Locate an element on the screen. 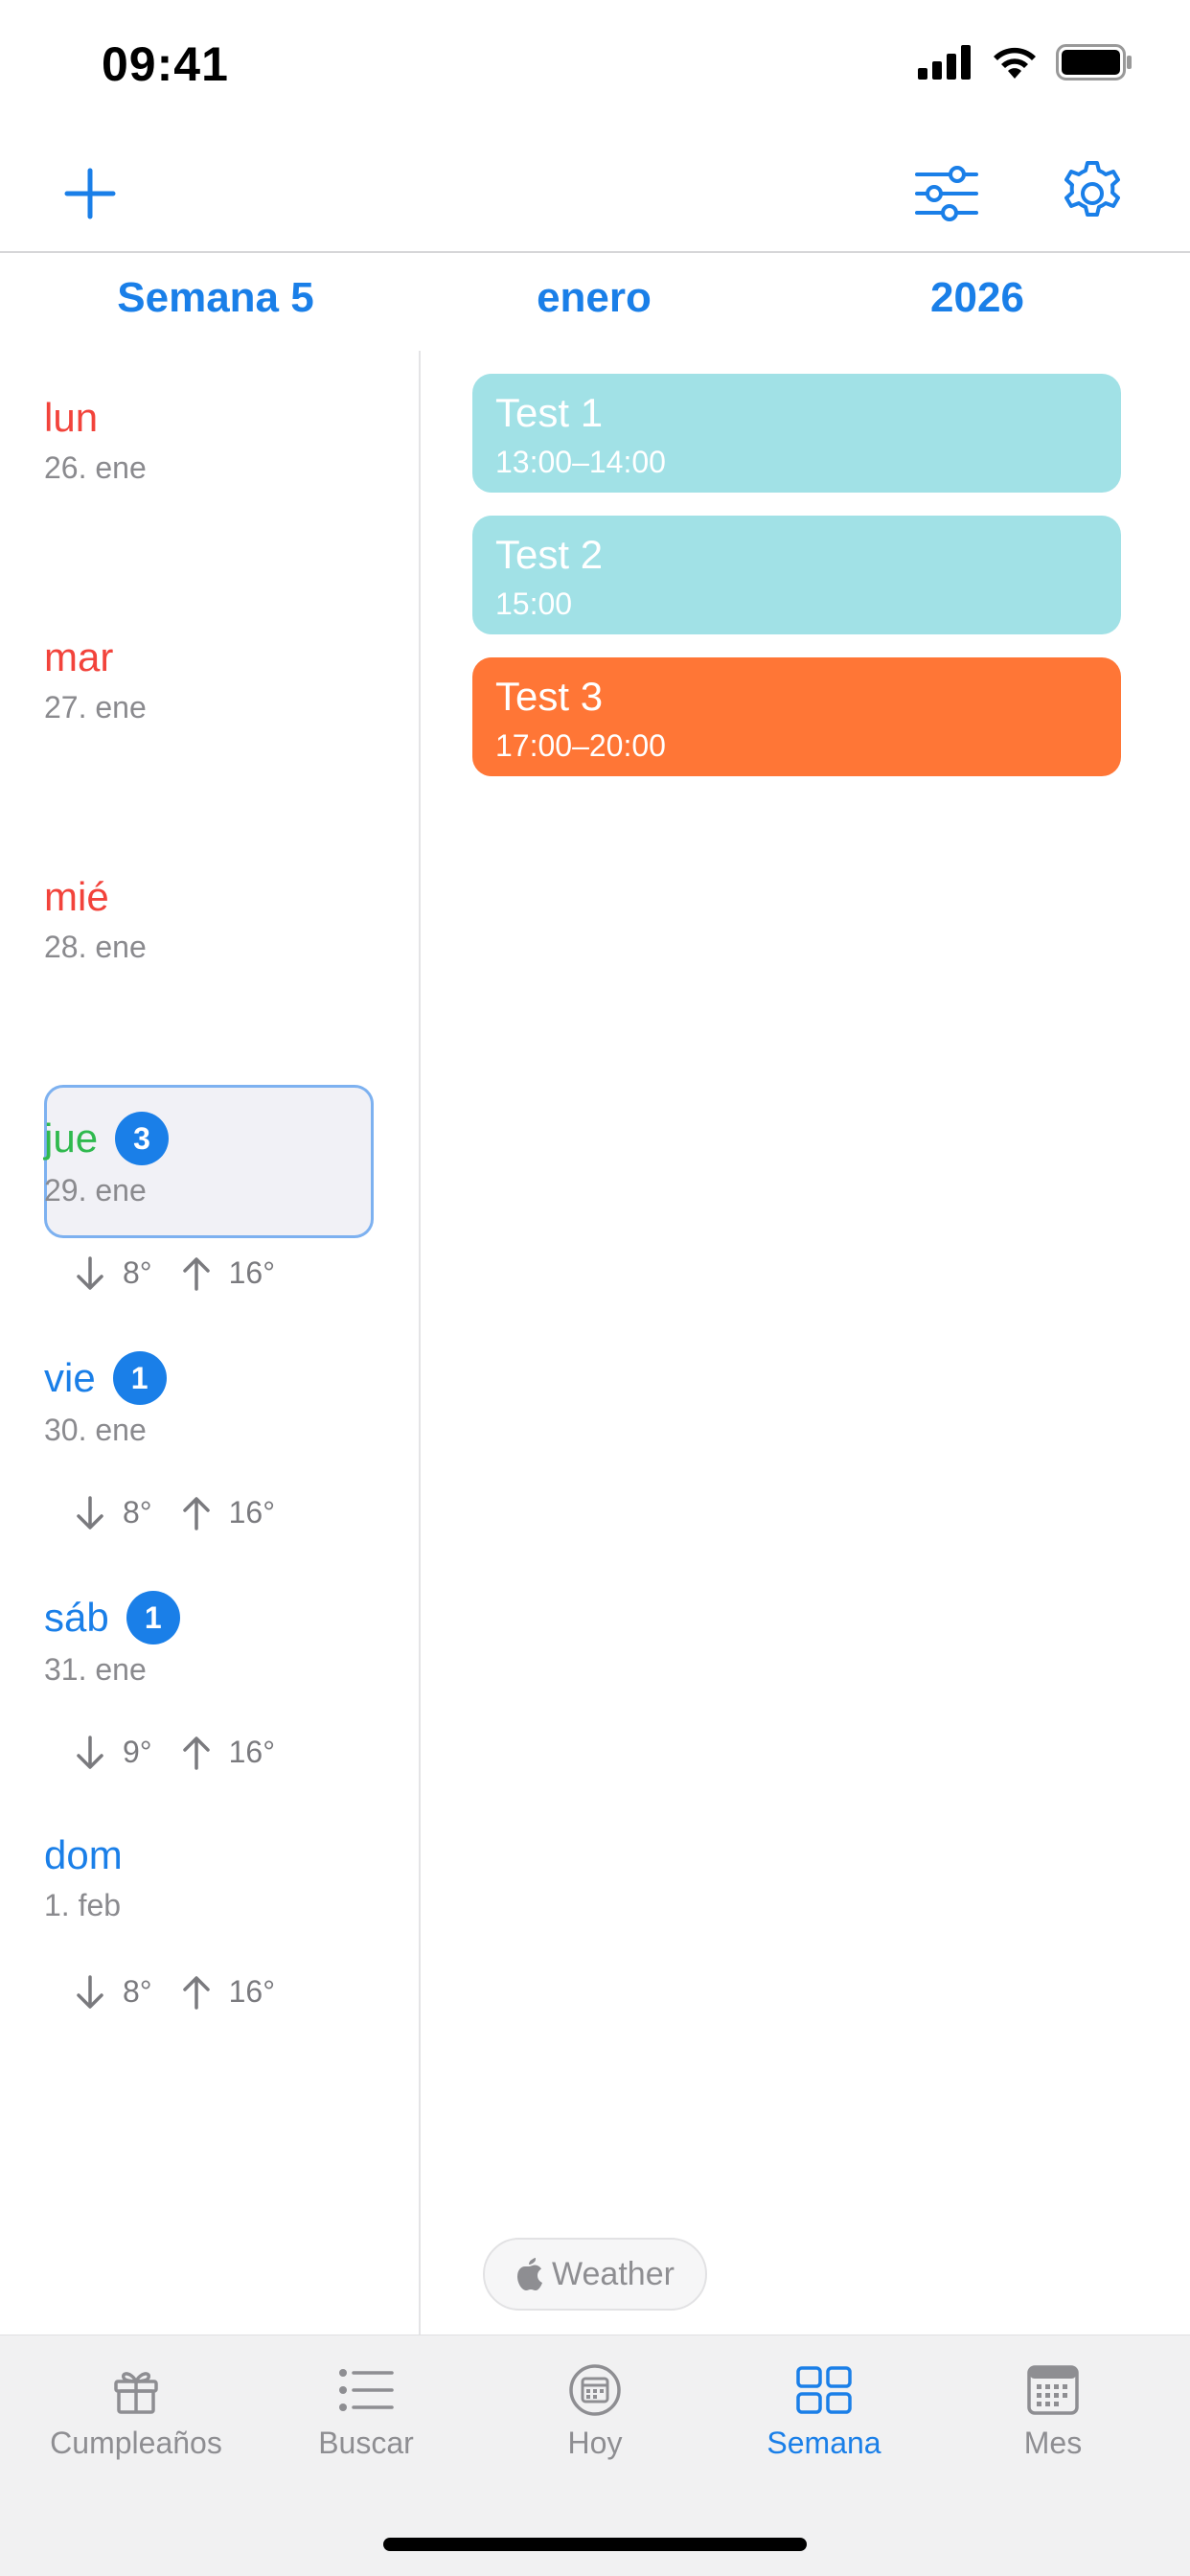  tab-label: Buscar is located at coordinates (366, 2443).